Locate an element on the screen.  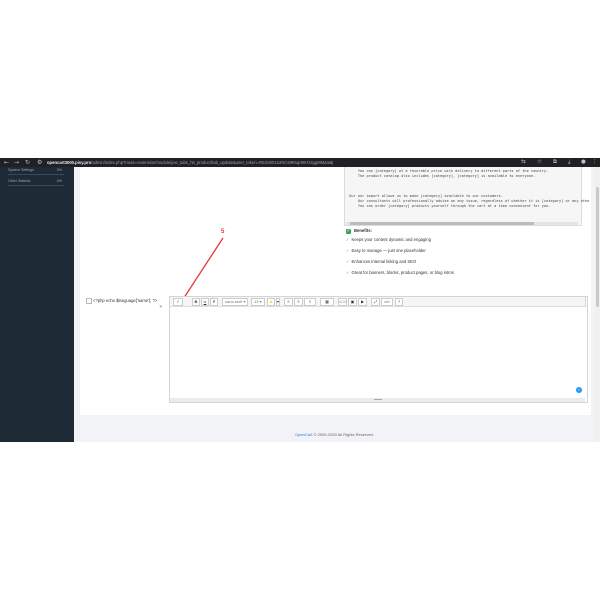
reload-icon: ↻ is located at coordinates (27, 162).